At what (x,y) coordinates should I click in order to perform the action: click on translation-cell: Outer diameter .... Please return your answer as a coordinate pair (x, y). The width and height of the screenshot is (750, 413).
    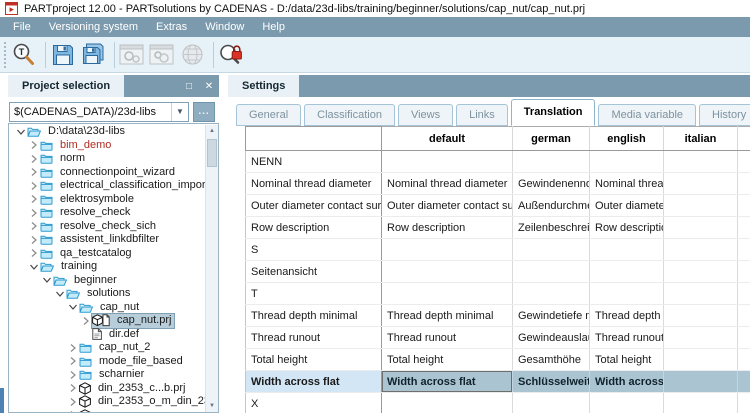
    Looking at the image, I should click on (626, 205).